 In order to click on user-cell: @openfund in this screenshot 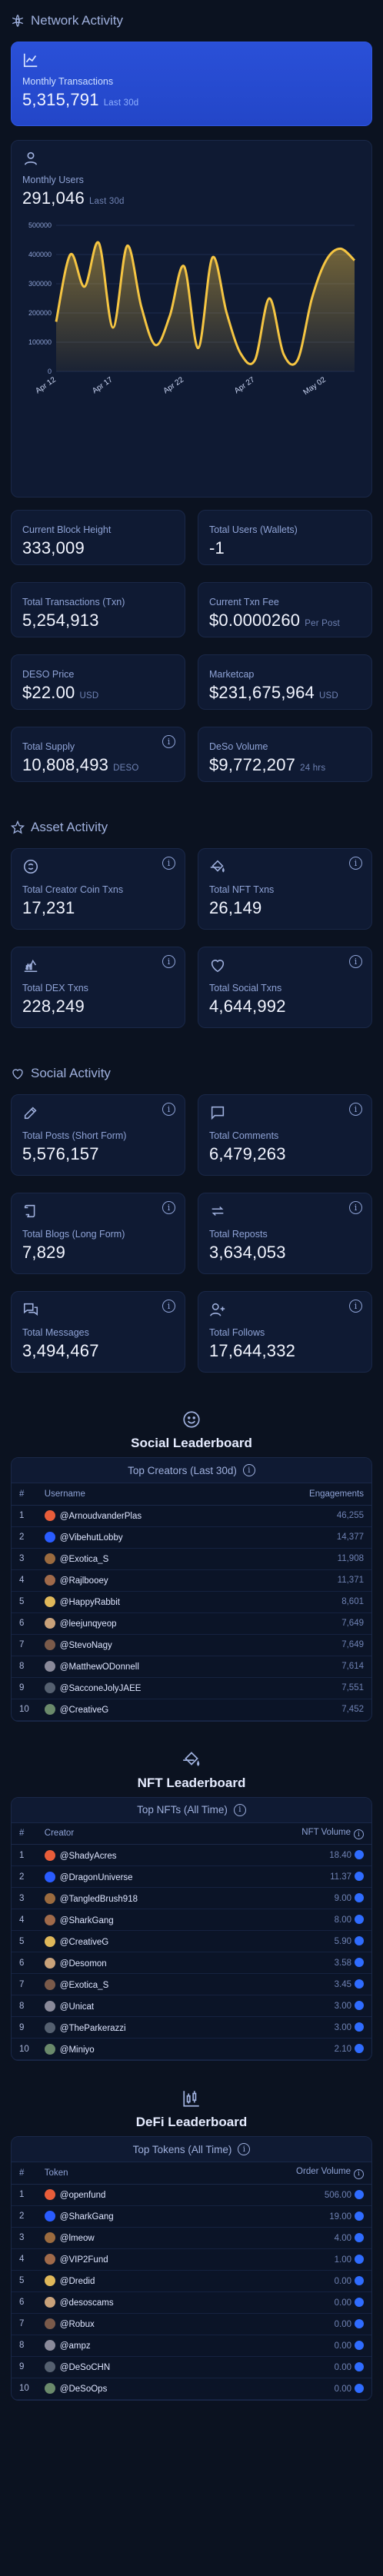, I will do `click(121, 2195)`.